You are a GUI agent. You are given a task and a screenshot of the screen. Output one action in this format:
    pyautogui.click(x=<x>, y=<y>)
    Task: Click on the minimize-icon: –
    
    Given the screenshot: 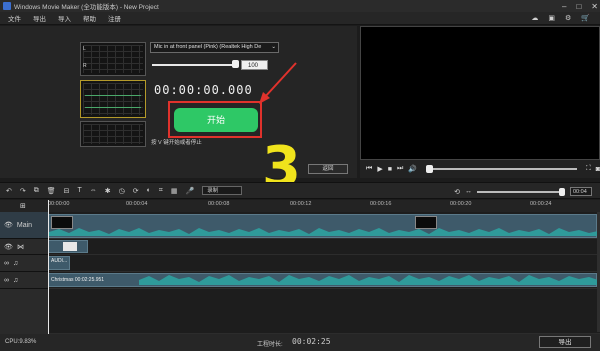 What is the action you would take?
    pyautogui.click(x=564, y=6)
    